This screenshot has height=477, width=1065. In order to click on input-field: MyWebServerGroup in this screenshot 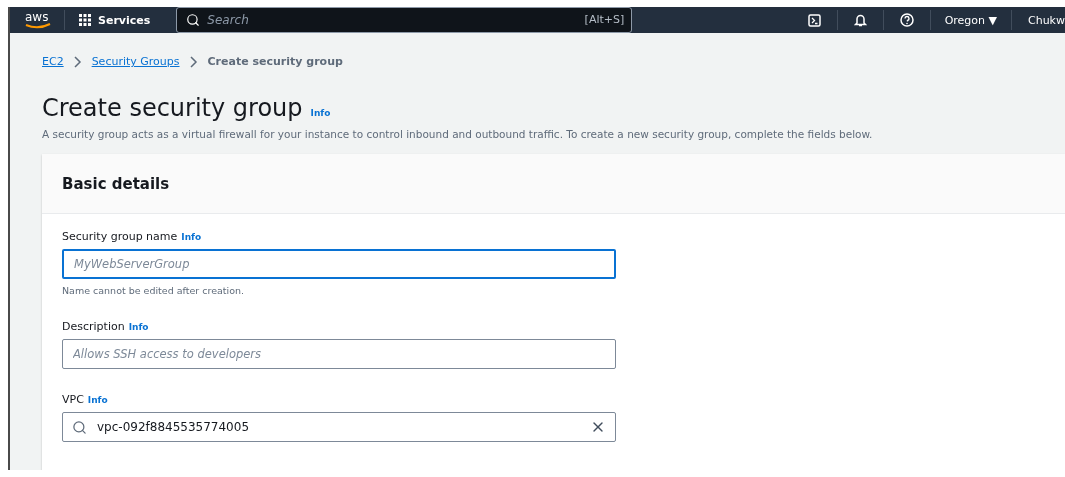, I will do `click(339, 264)`.